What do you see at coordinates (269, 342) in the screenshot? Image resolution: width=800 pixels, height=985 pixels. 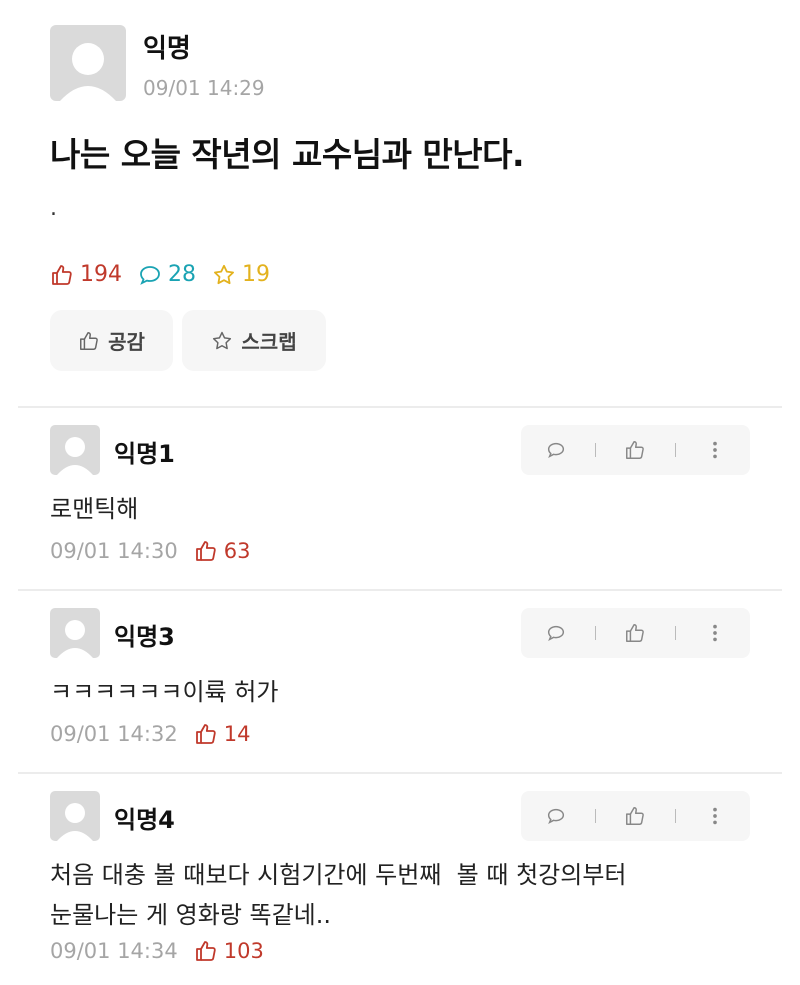 I see `scrap-button-label: 스크랩` at bounding box center [269, 342].